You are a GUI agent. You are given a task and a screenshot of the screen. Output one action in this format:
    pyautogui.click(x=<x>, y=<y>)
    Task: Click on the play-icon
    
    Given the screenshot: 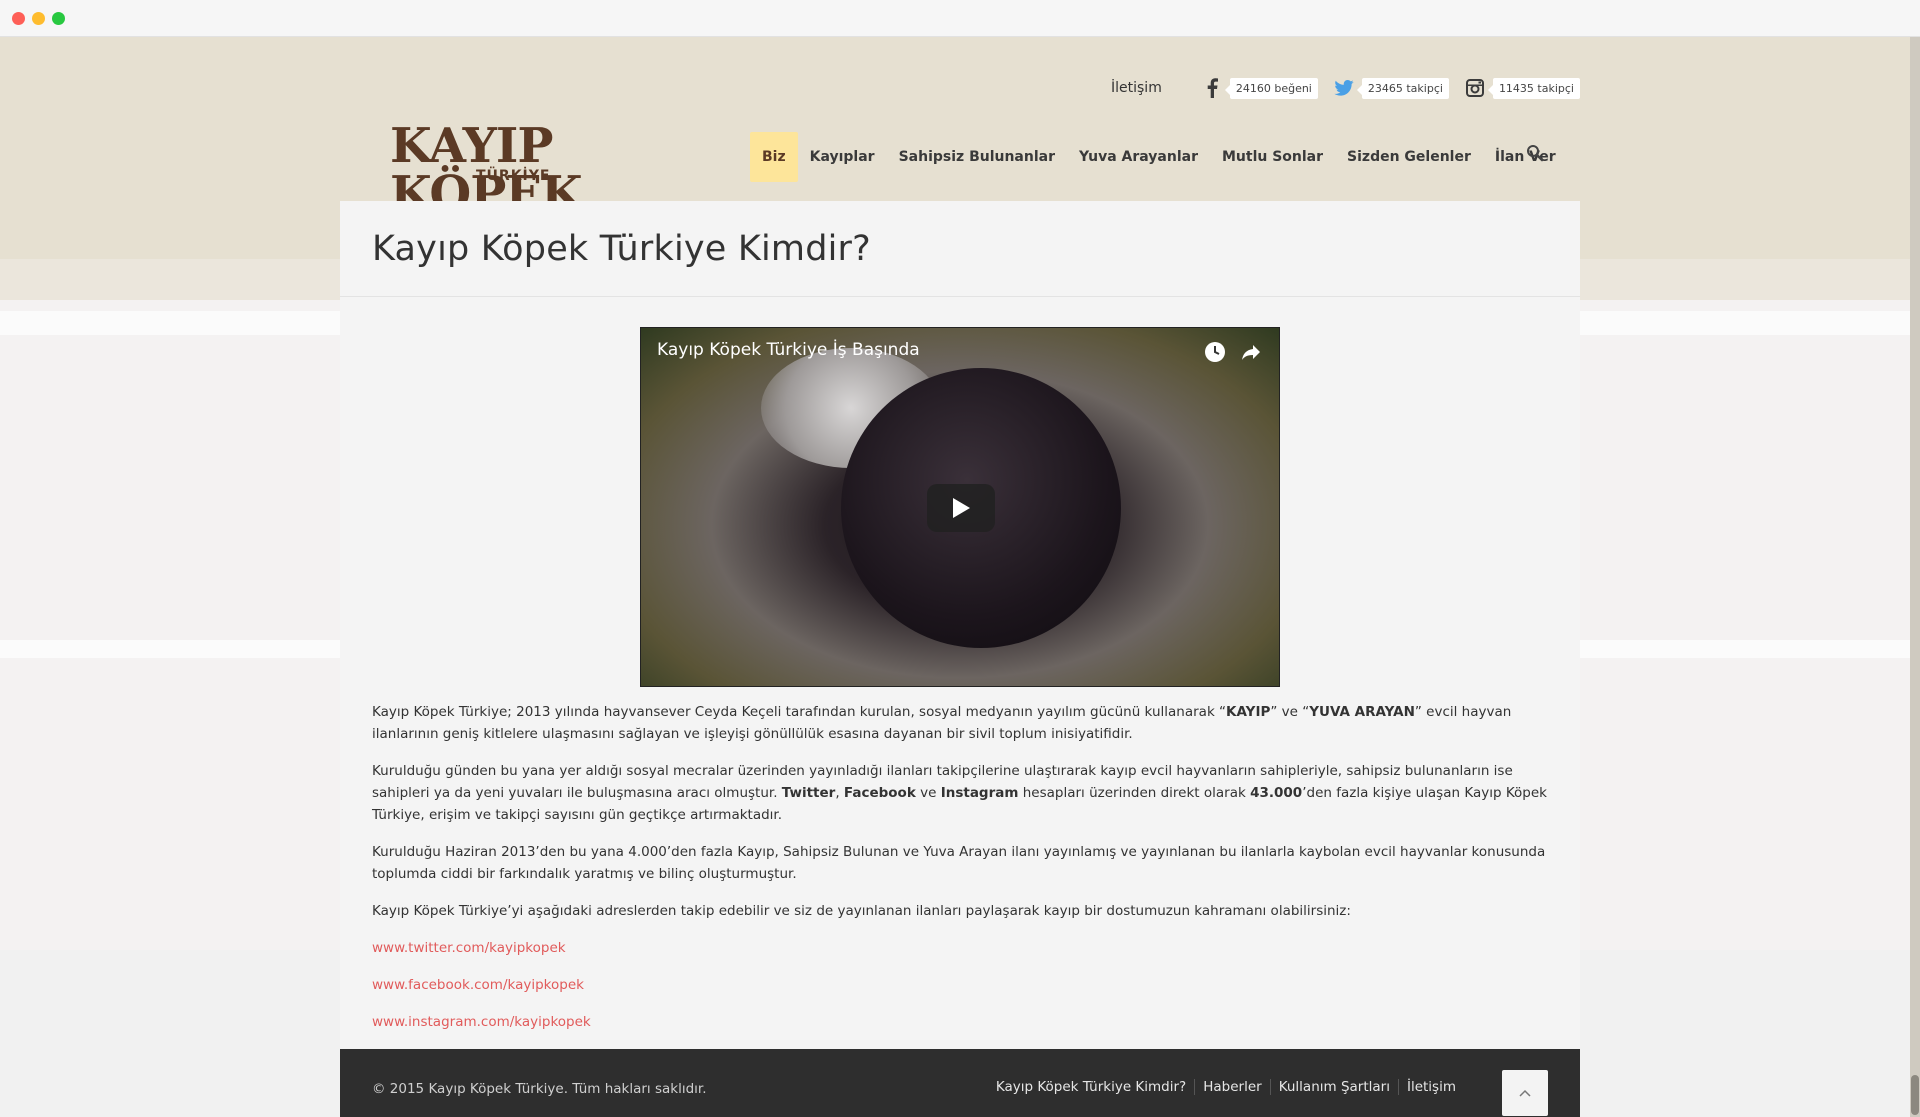 What is the action you would take?
    pyautogui.click(x=961, y=508)
    